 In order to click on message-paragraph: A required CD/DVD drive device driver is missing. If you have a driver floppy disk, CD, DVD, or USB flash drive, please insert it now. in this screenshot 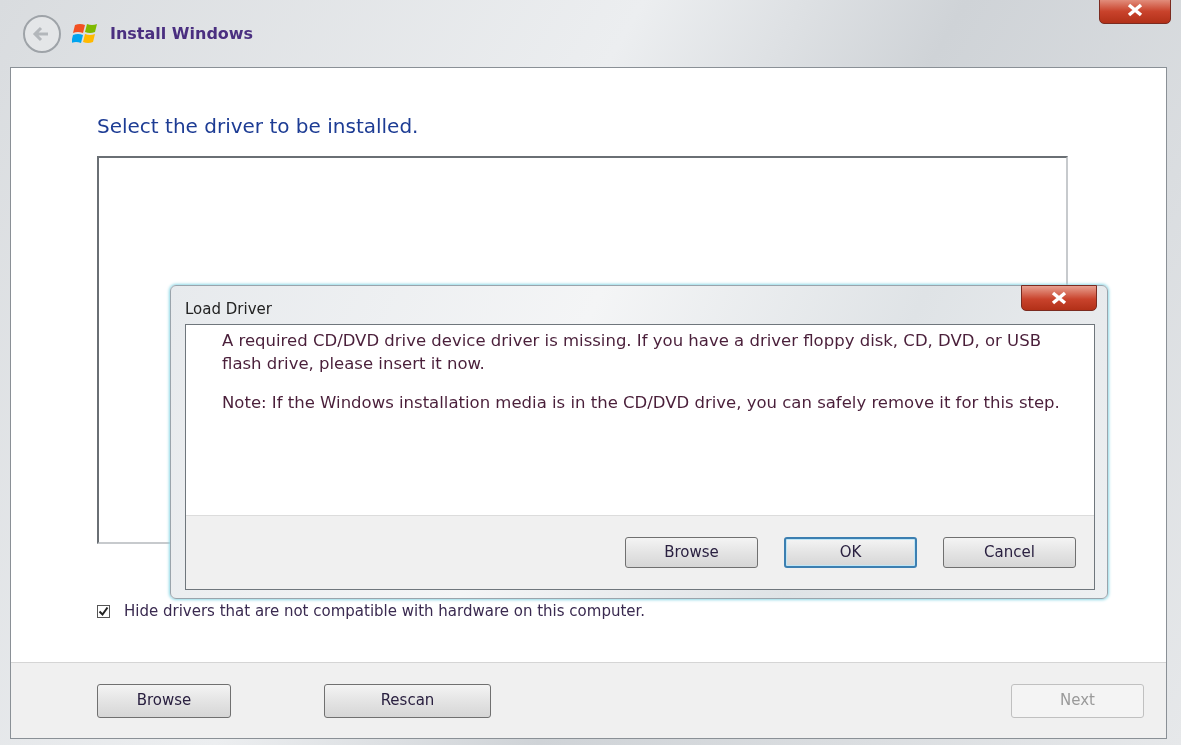, I will do `click(632, 353)`.